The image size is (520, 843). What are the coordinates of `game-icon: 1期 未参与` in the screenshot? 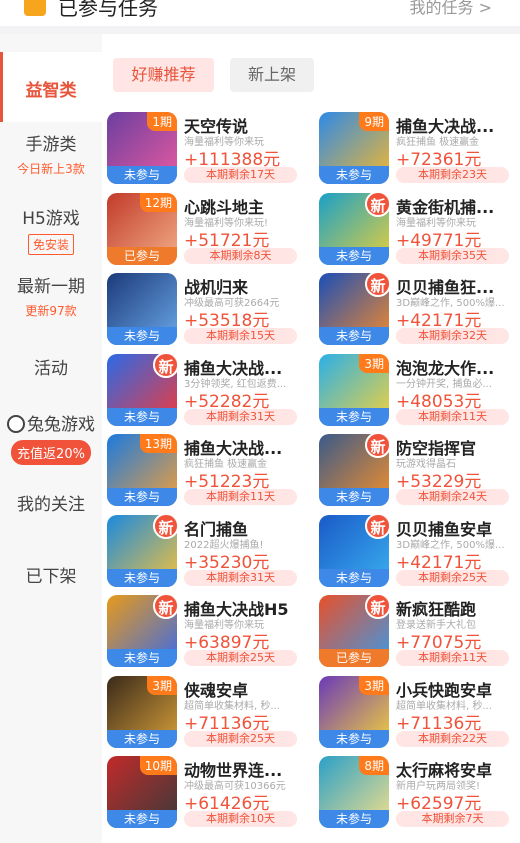 It's located at (142, 148).